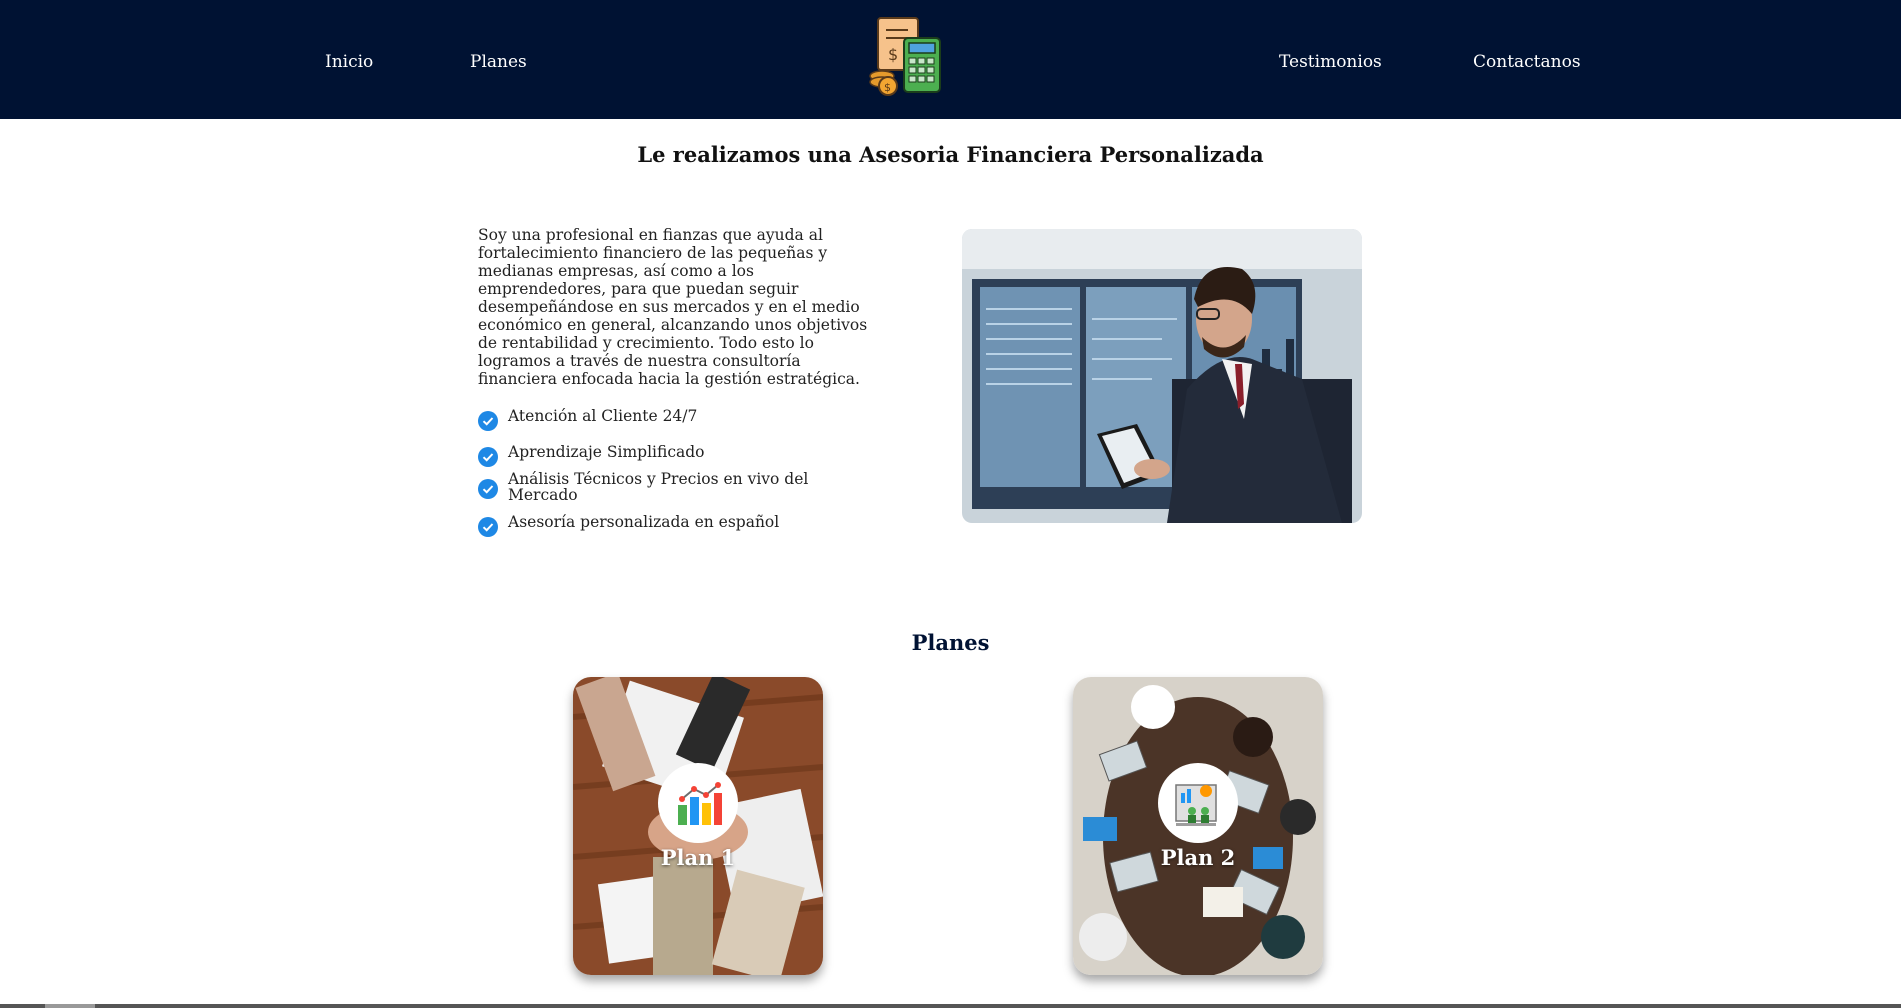 The height and width of the screenshot is (1008, 1901). I want to click on scrollbar-thumb, so click(70, 1006).